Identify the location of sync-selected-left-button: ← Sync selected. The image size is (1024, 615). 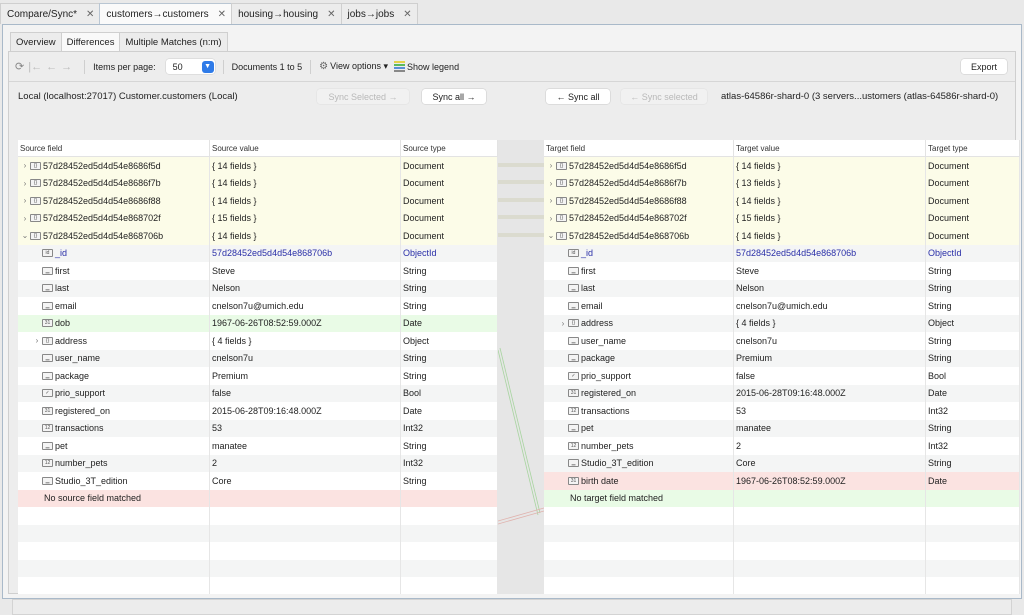
(664, 96).